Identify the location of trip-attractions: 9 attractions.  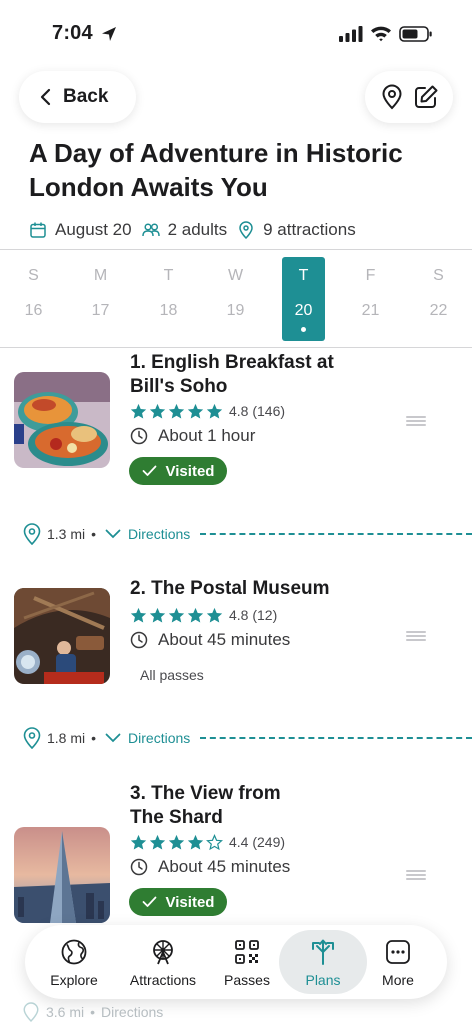
(296, 230).